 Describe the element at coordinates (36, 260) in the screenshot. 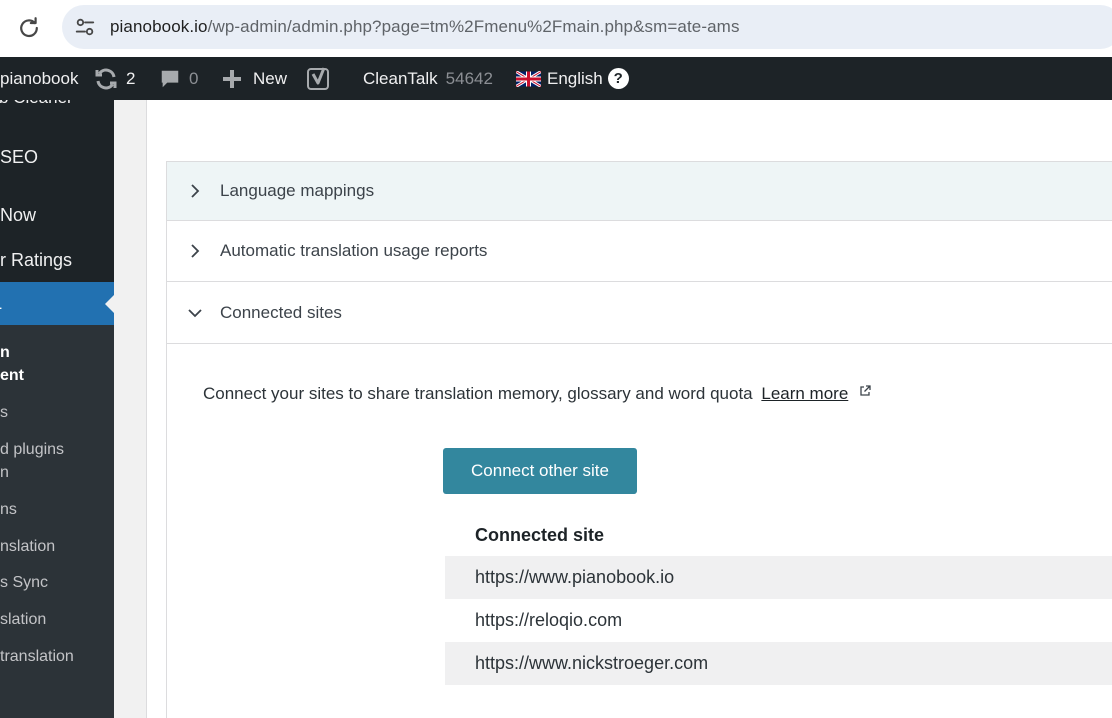

I see `sidebar-item-ratings: r Ratings` at that location.